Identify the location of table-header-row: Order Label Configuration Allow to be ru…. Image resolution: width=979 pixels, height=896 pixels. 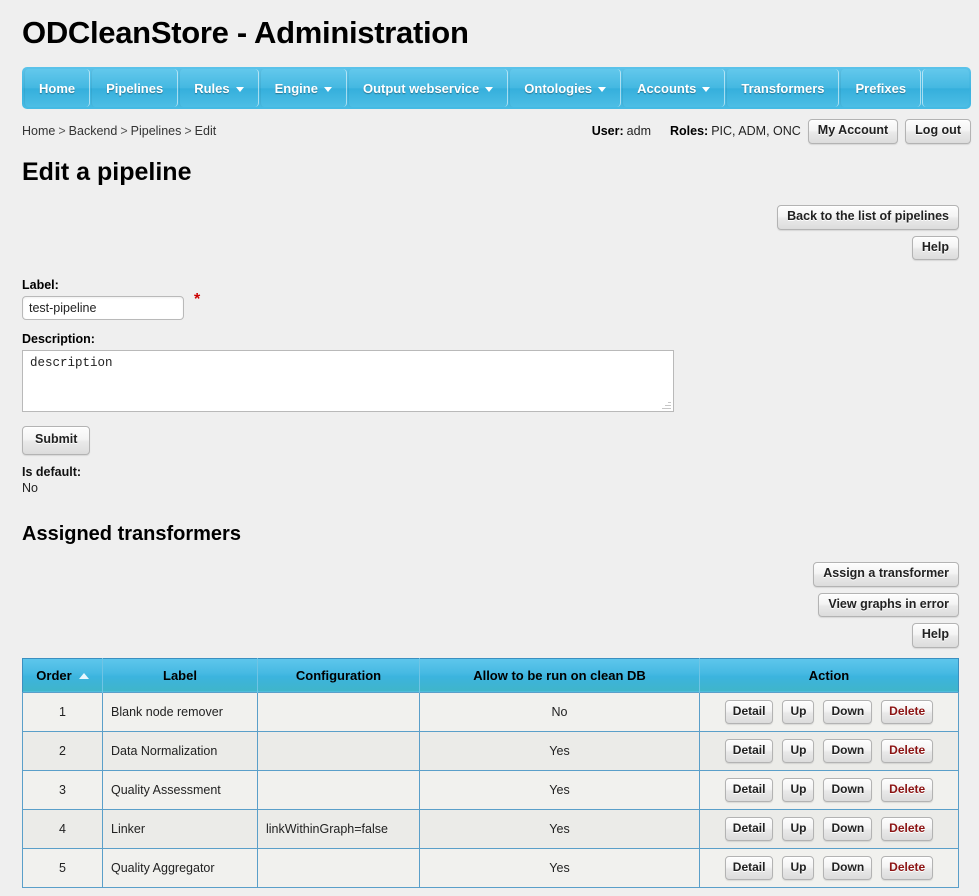
(490, 675).